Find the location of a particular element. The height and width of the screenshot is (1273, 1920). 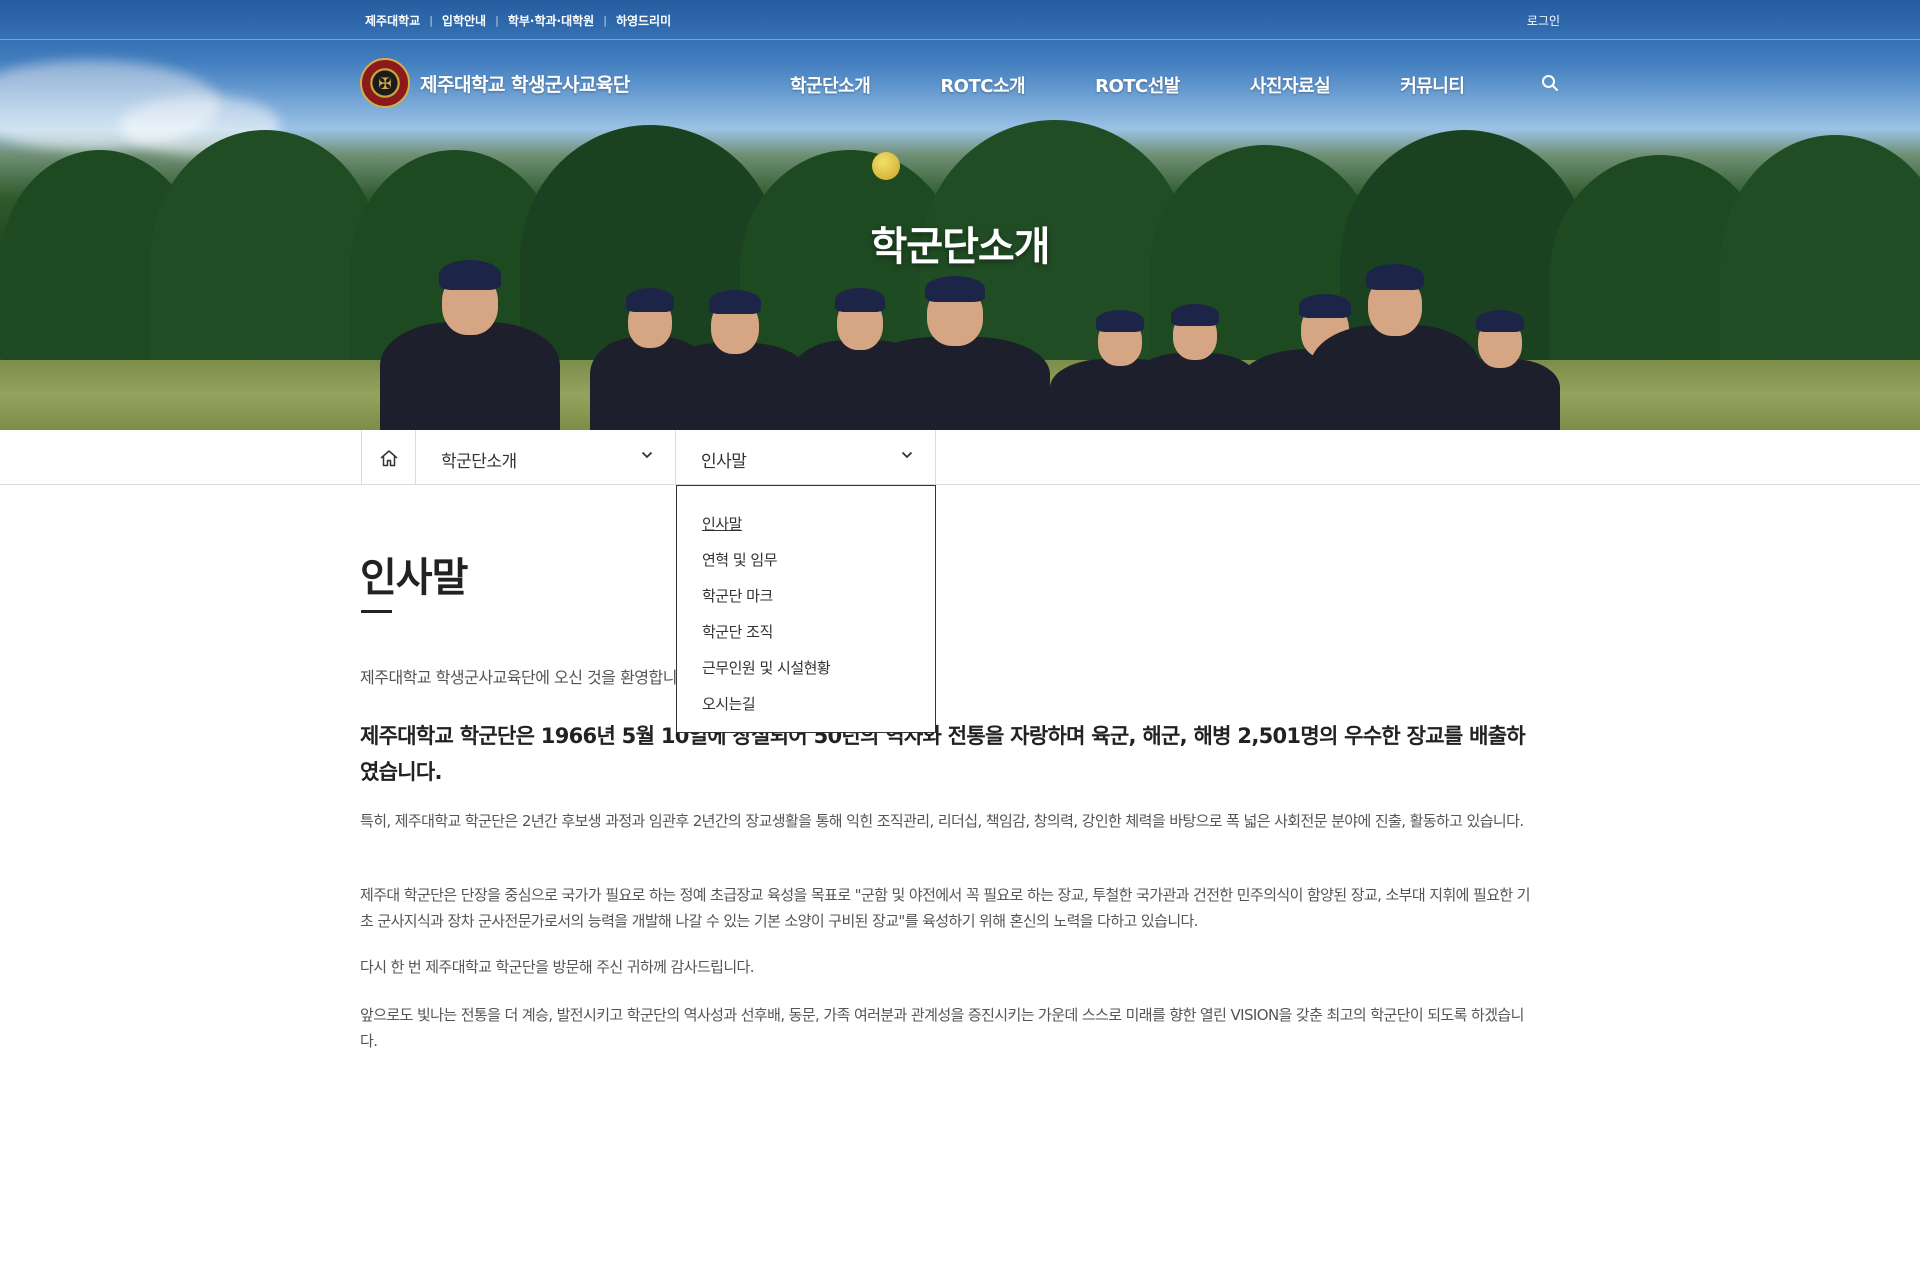

util-link-jeju-university: 제주대학교 is located at coordinates (392, 20).